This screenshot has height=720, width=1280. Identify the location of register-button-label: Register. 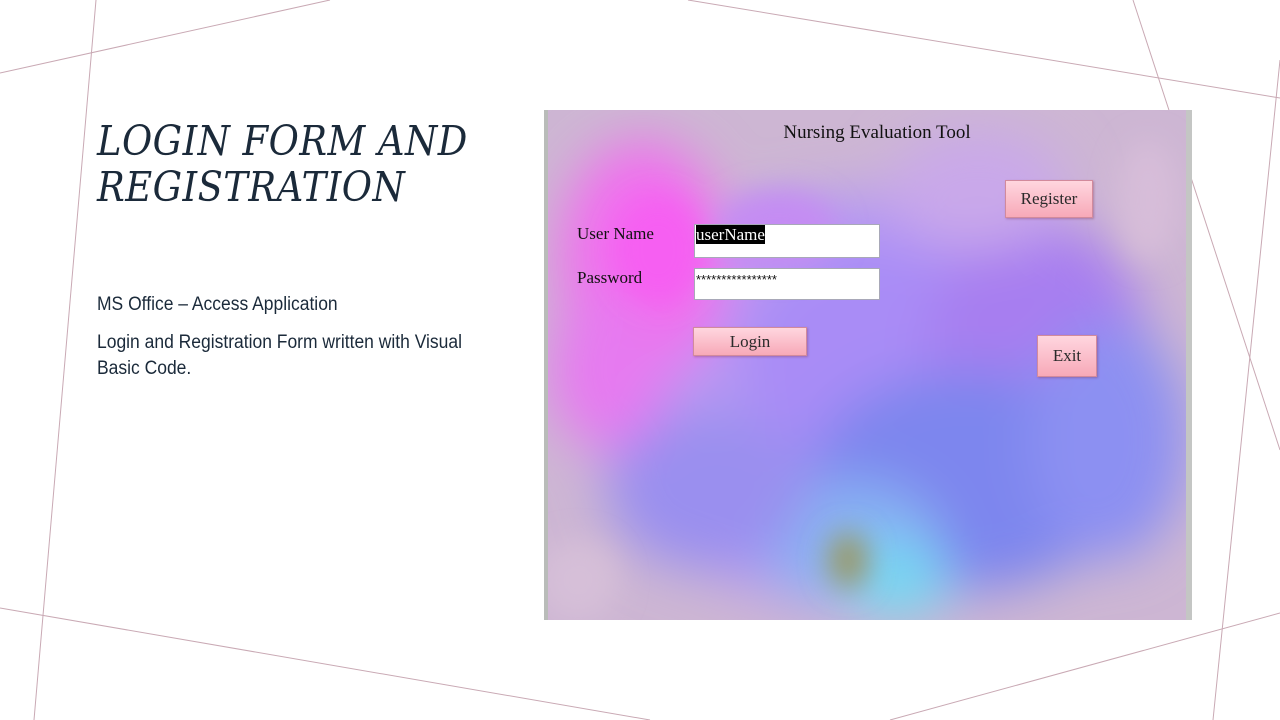
(1049, 198).